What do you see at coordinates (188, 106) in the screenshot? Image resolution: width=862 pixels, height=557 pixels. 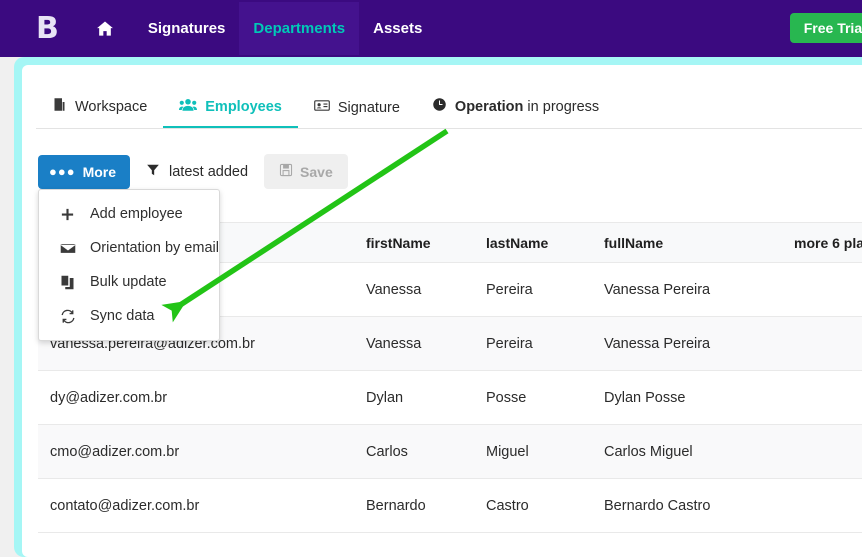 I see `users-icon` at bounding box center [188, 106].